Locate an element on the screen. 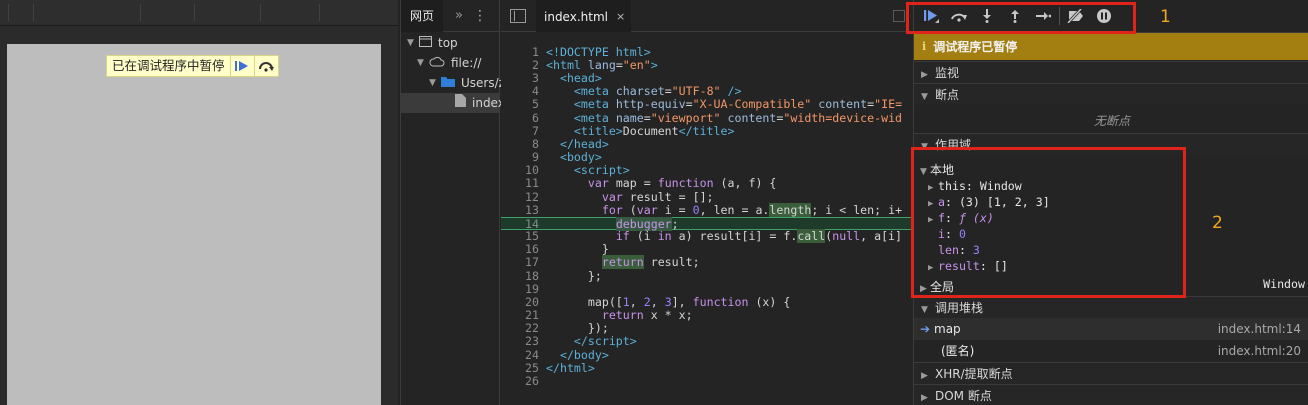  no-breakpoints-text: 无断点 is located at coordinates (1112, 121).